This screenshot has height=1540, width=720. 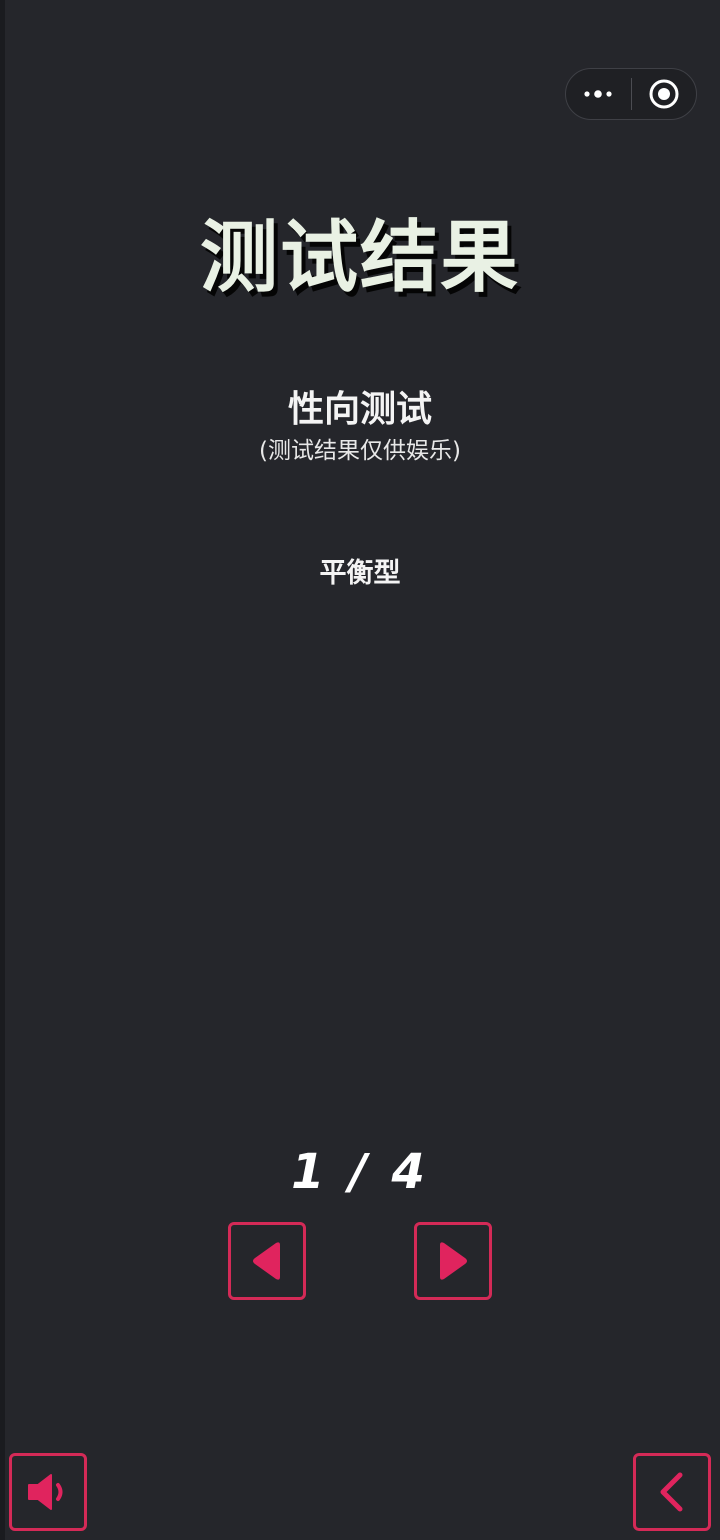 I want to click on page-title: 测试结果, so click(x=359, y=258).